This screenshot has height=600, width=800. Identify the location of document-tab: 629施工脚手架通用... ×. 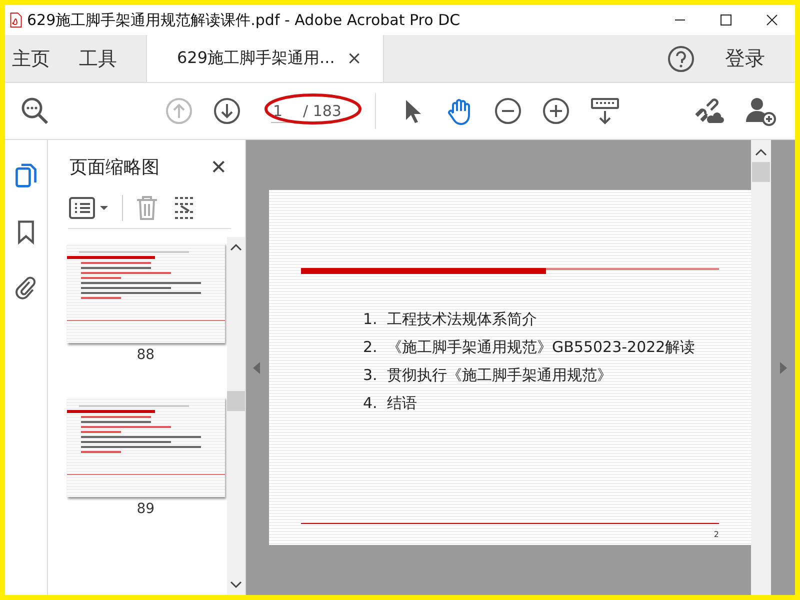
(265, 58).